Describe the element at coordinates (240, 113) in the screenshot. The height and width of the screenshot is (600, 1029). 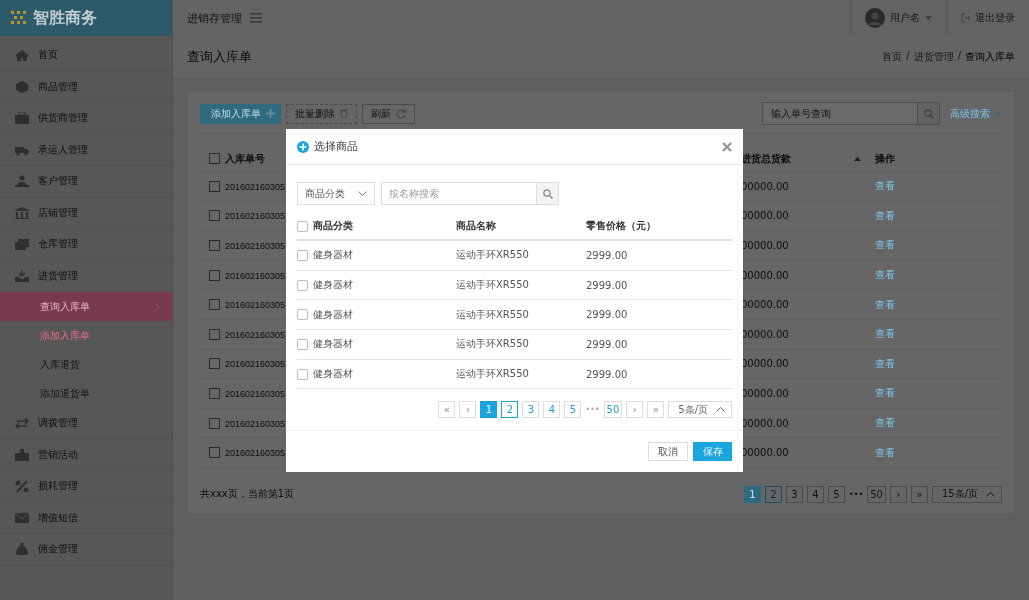
I see `add-button: 添加入库单` at that location.